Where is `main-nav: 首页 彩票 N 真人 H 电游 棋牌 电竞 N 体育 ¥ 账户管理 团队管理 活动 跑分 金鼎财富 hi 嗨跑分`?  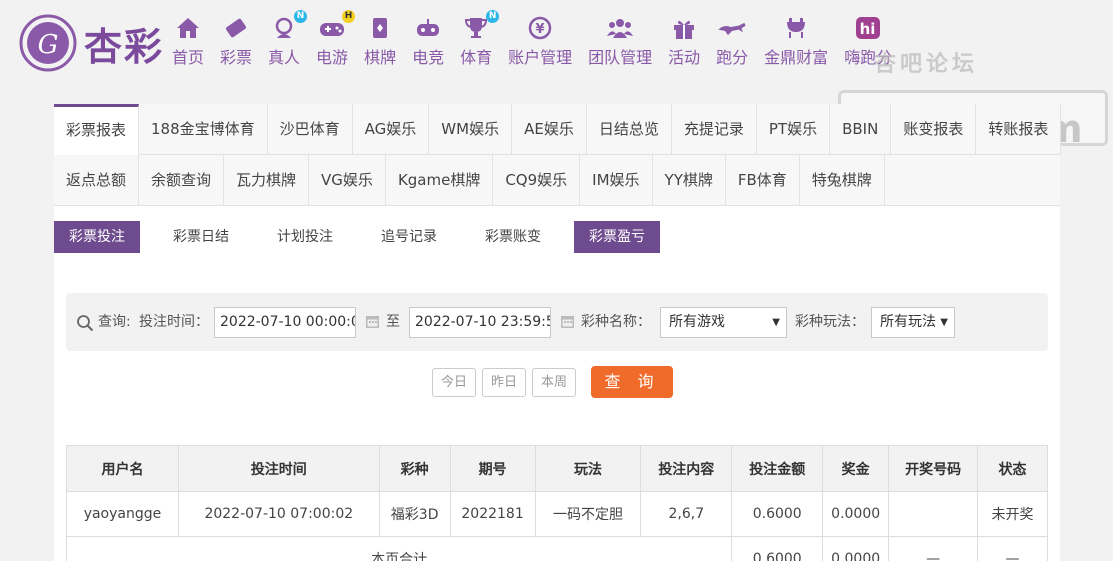 main-nav: 首页 彩票 N 真人 H 电游 棋牌 电竞 N 体育 ¥ 账户管理 团队管理 活动 跑分 金鼎财富 hi 嗨跑分 is located at coordinates (540, 39).